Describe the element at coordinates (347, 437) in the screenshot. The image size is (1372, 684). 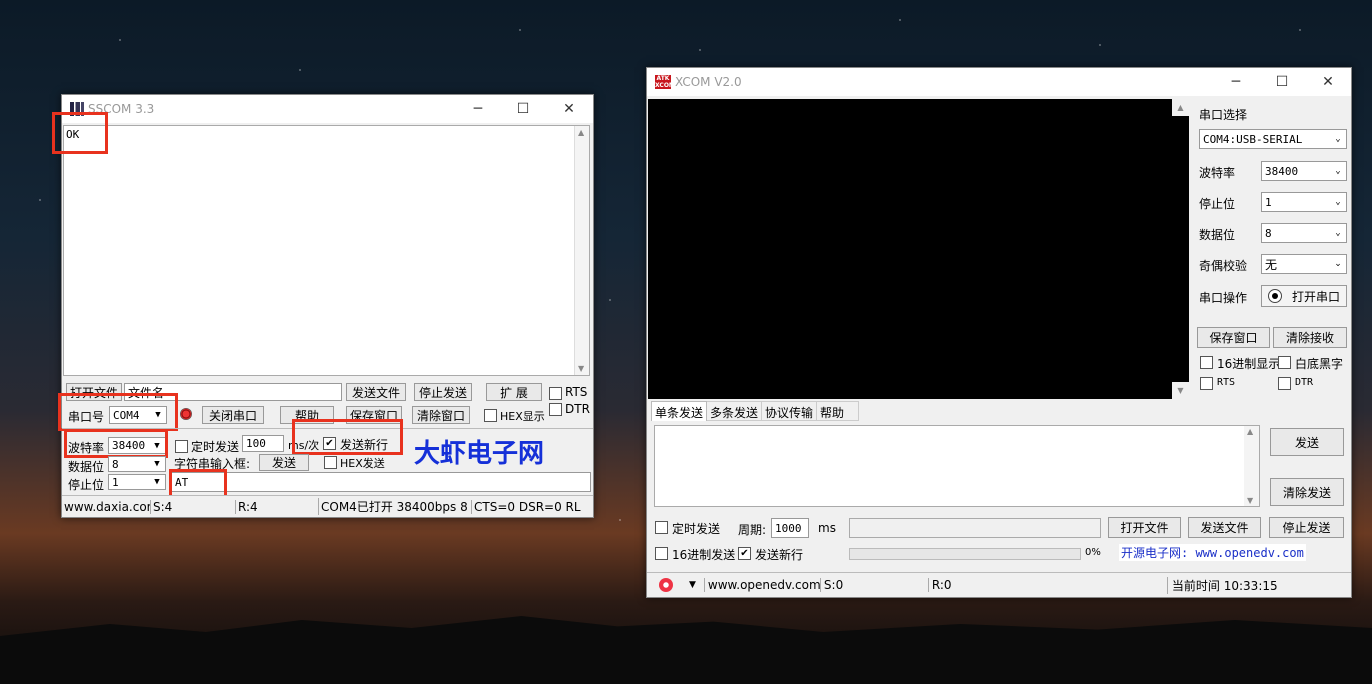
I see `highlight-send-newline` at that location.